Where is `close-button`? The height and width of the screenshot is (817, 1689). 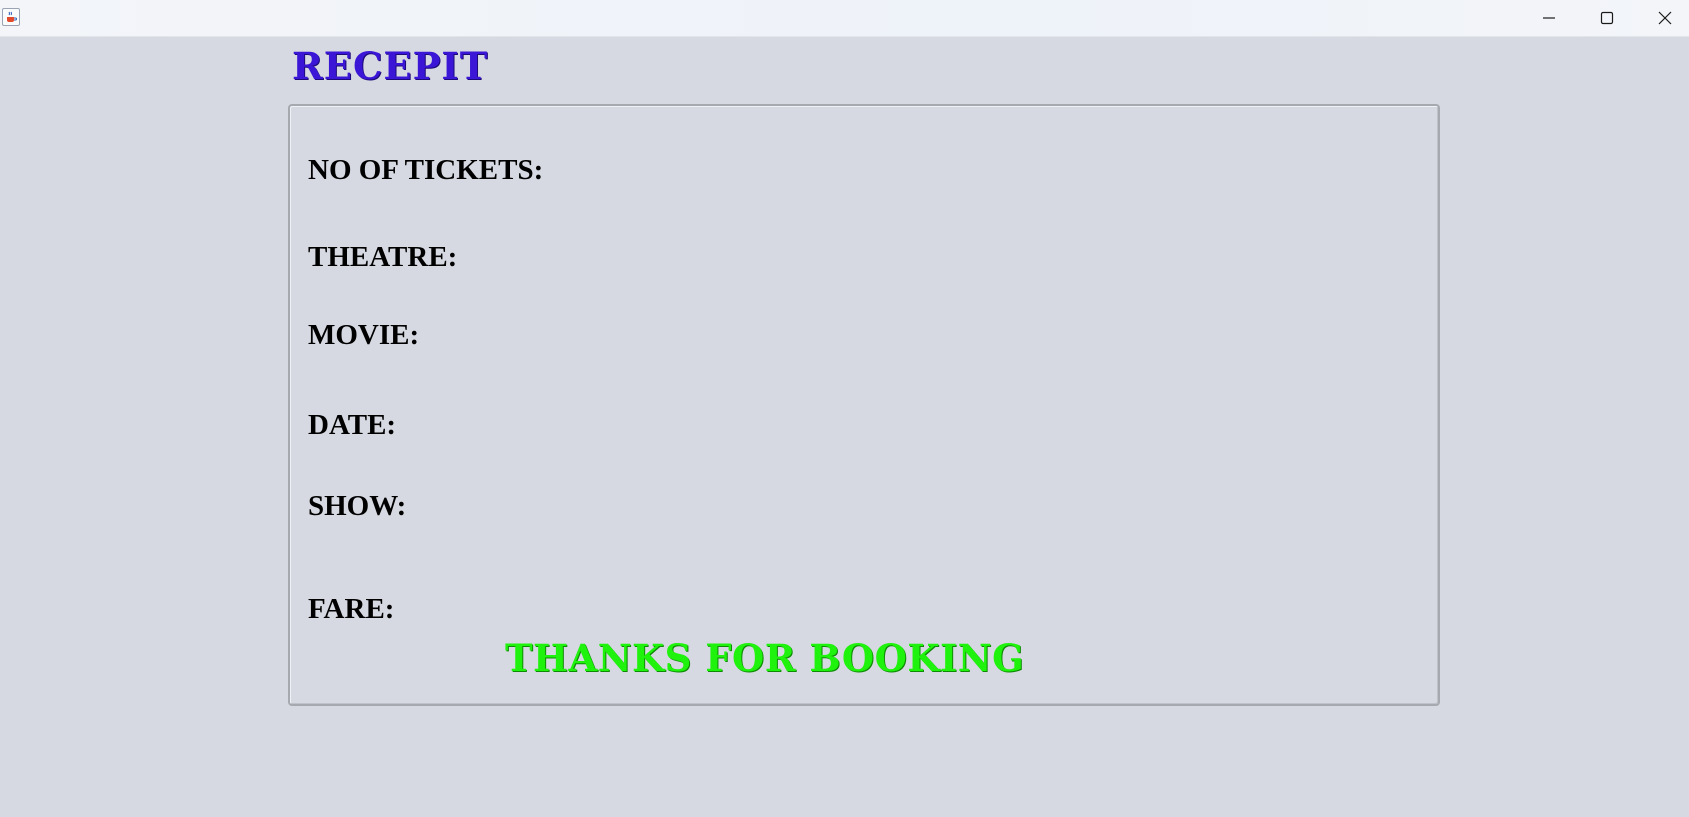
close-button is located at coordinates (1662, 18).